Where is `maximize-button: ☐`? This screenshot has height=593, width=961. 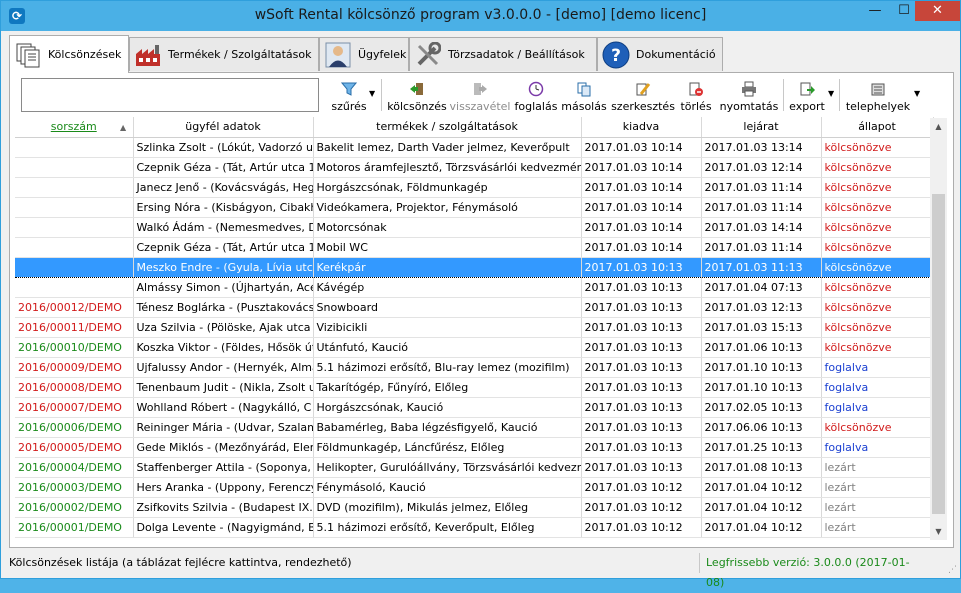 maximize-button: ☐ is located at coordinates (904, 11).